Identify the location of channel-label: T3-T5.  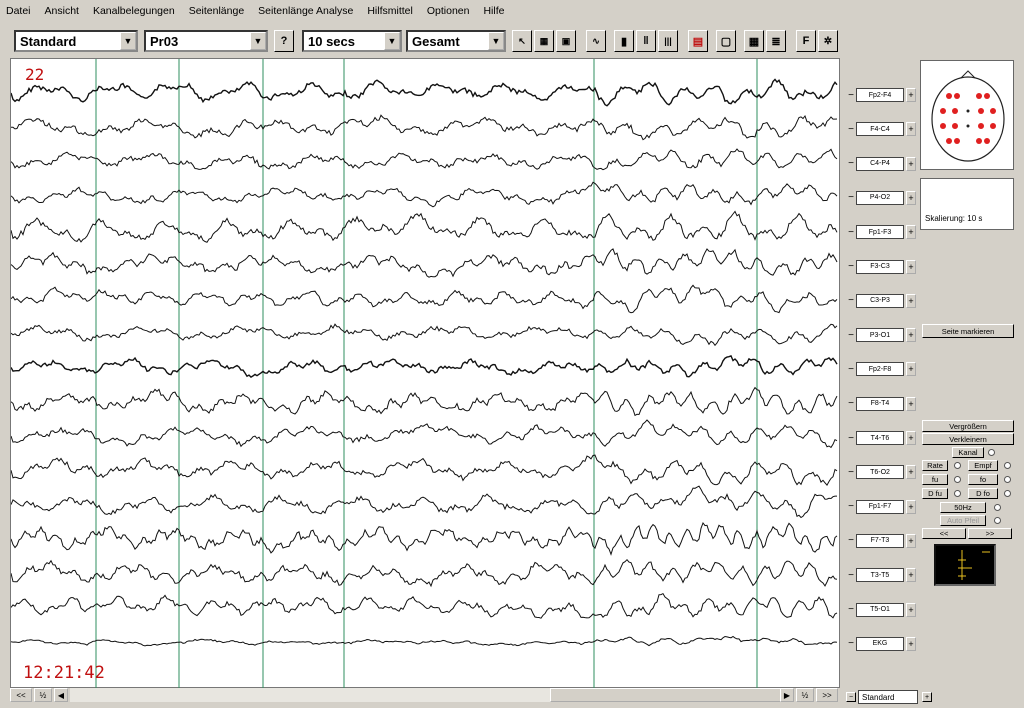
(880, 575).